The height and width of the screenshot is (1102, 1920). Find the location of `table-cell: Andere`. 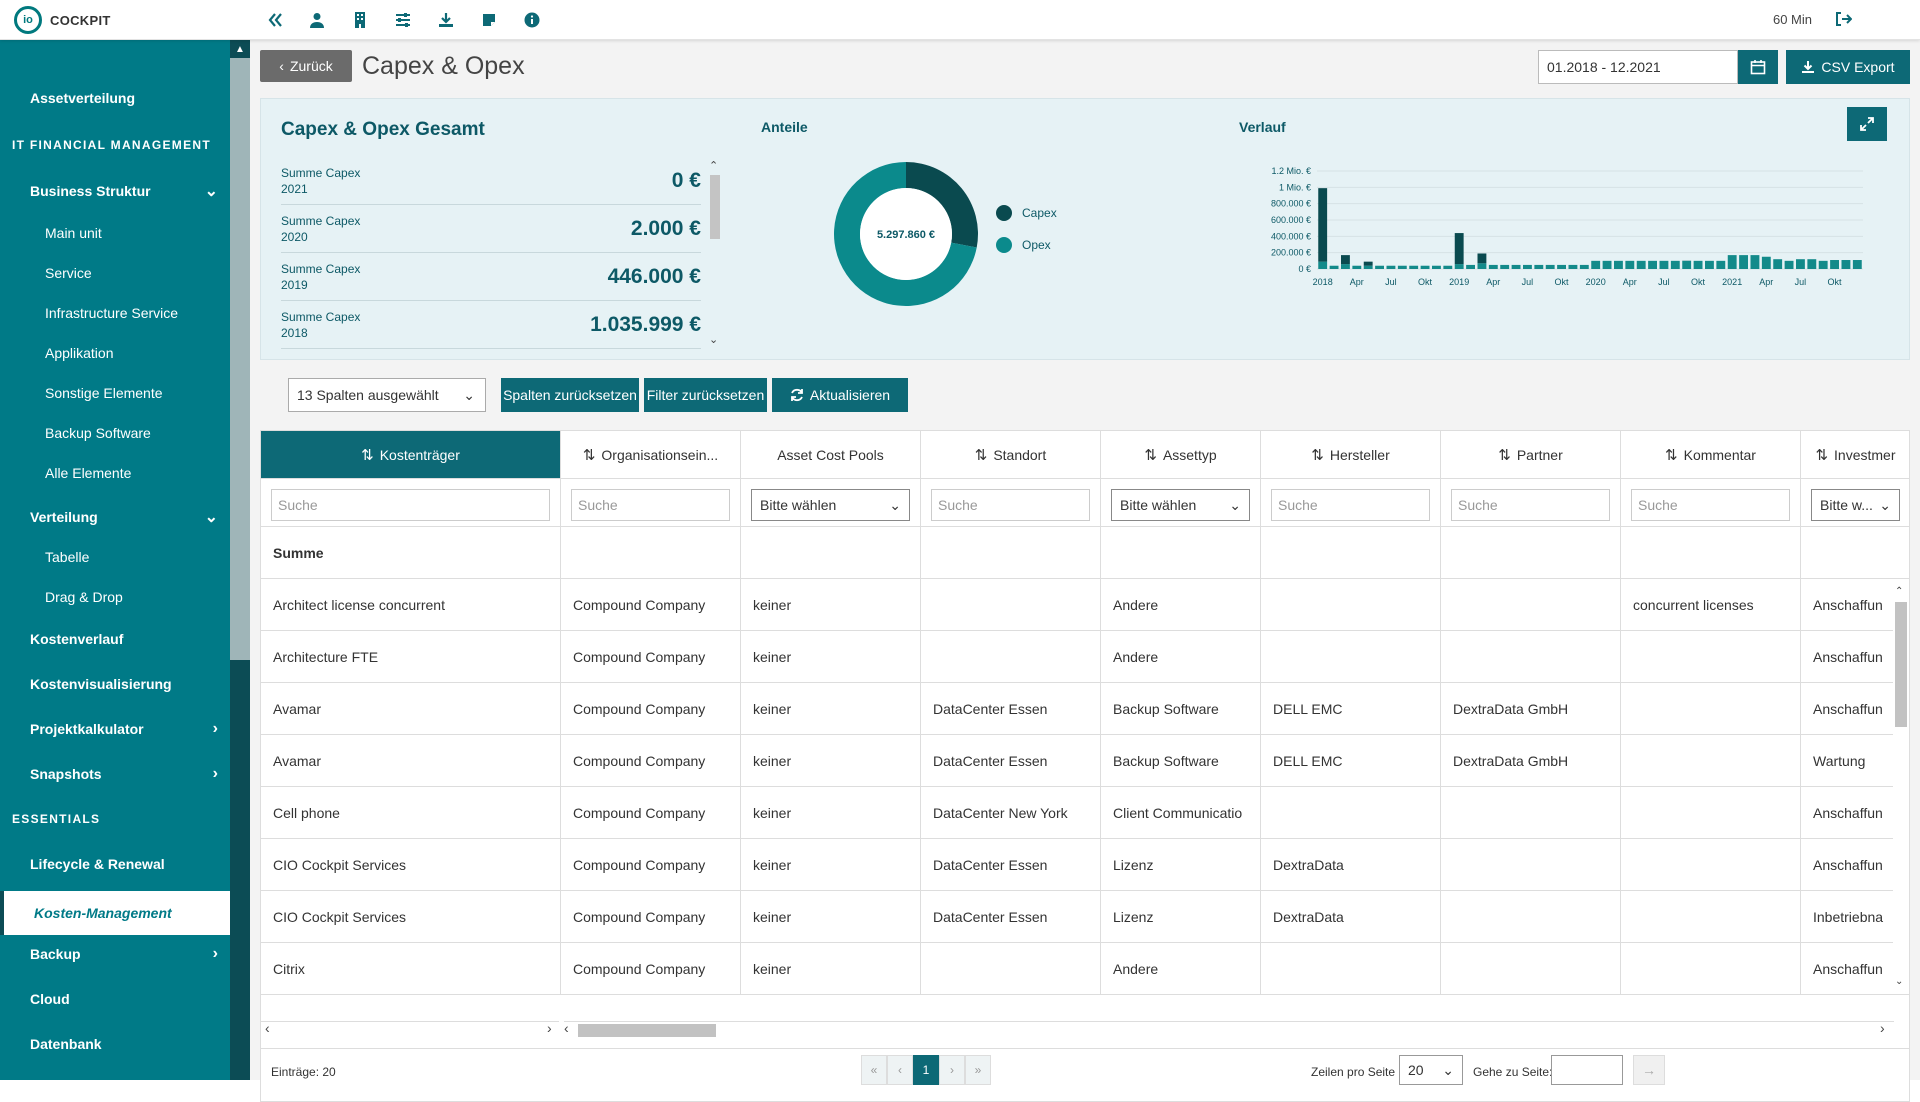

table-cell: Andere is located at coordinates (1181, 657).